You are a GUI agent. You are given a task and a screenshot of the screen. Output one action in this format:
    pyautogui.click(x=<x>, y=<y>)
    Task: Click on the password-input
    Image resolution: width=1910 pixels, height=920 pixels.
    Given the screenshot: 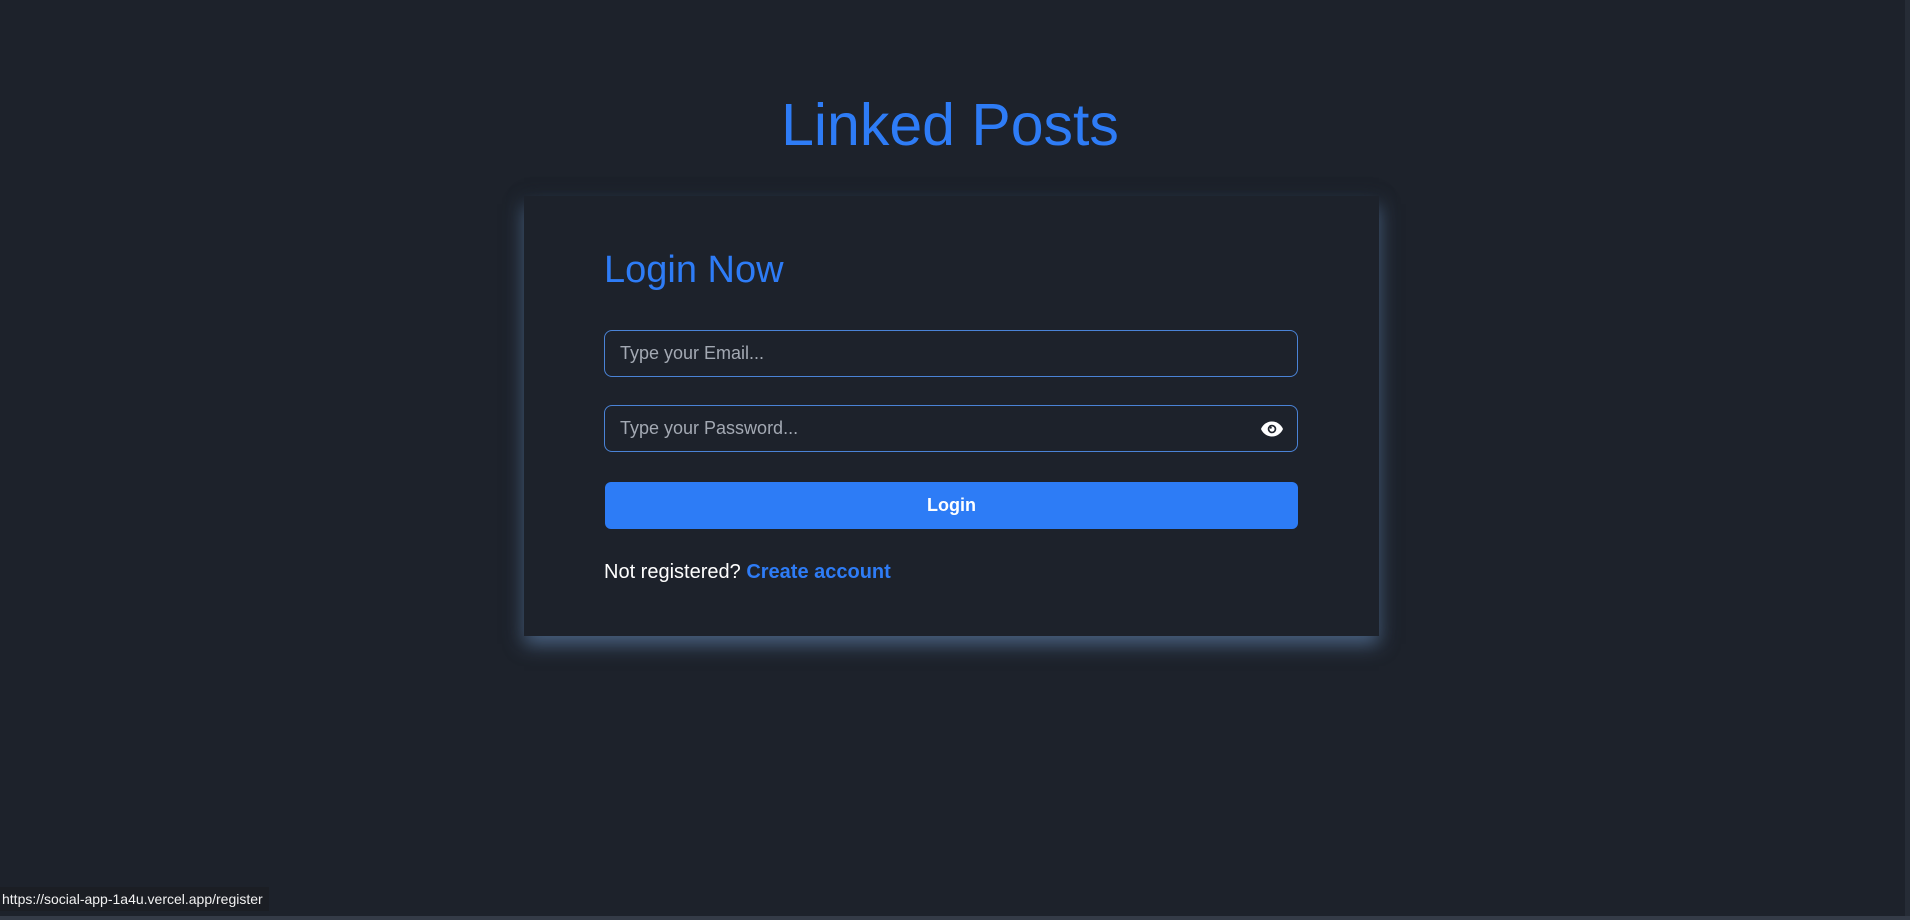 What is the action you would take?
    pyautogui.click(x=951, y=428)
    